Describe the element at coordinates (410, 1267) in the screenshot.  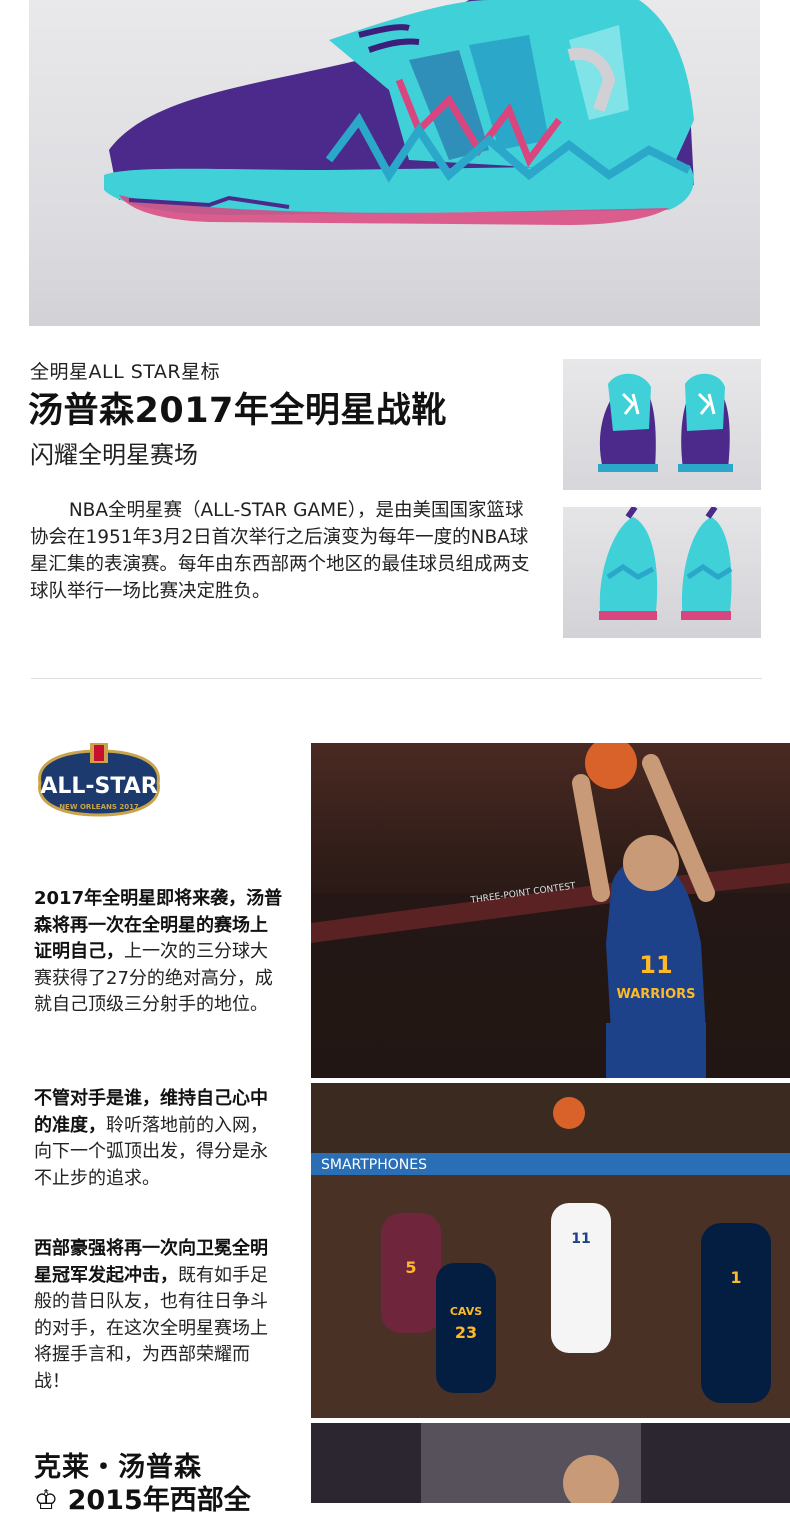
I see `photo2-number-1: 5` at that location.